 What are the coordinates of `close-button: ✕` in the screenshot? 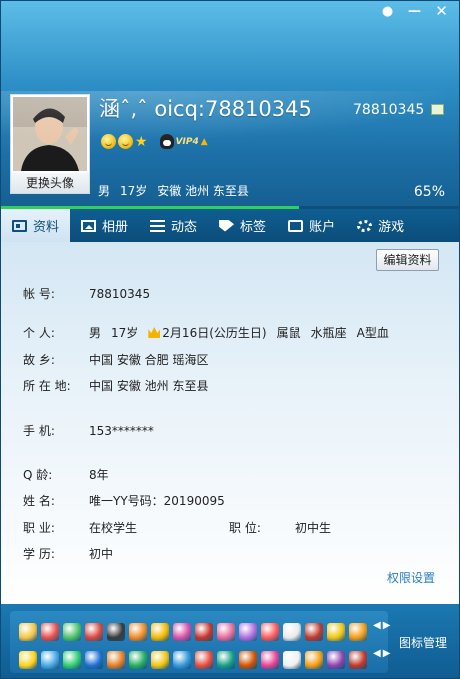 It's located at (441, 11).